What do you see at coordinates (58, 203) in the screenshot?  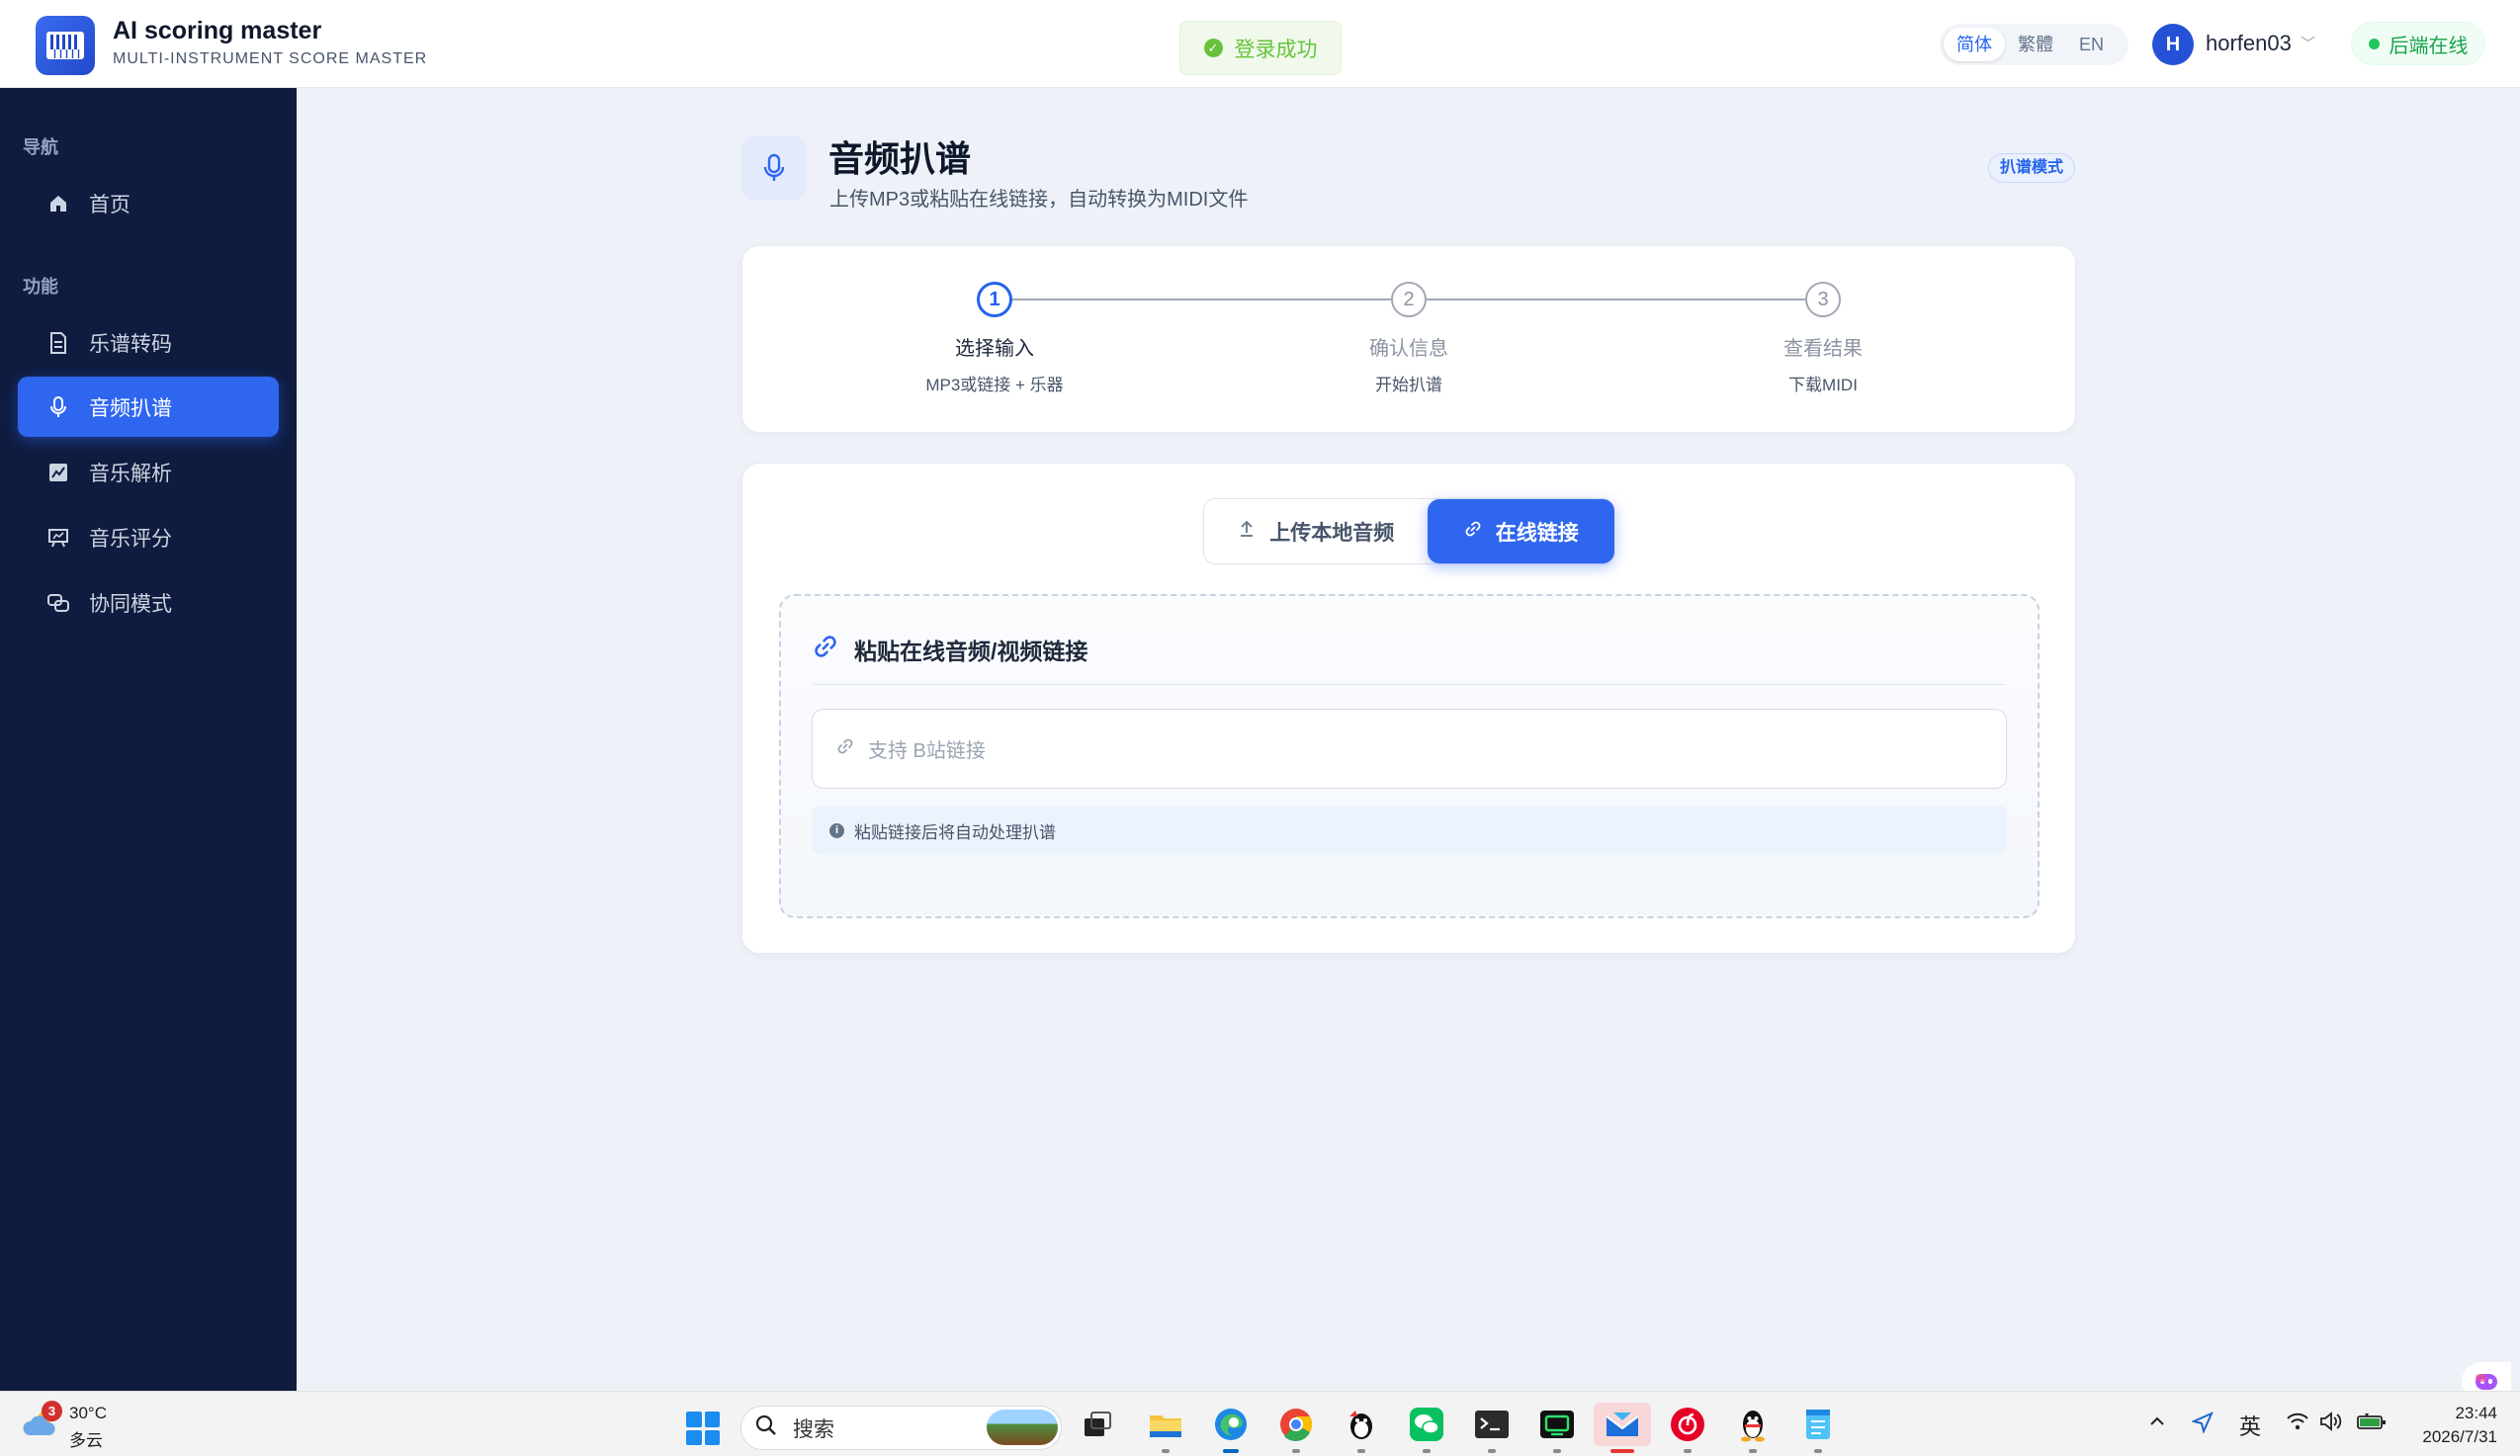 I see `home-icon` at bounding box center [58, 203].